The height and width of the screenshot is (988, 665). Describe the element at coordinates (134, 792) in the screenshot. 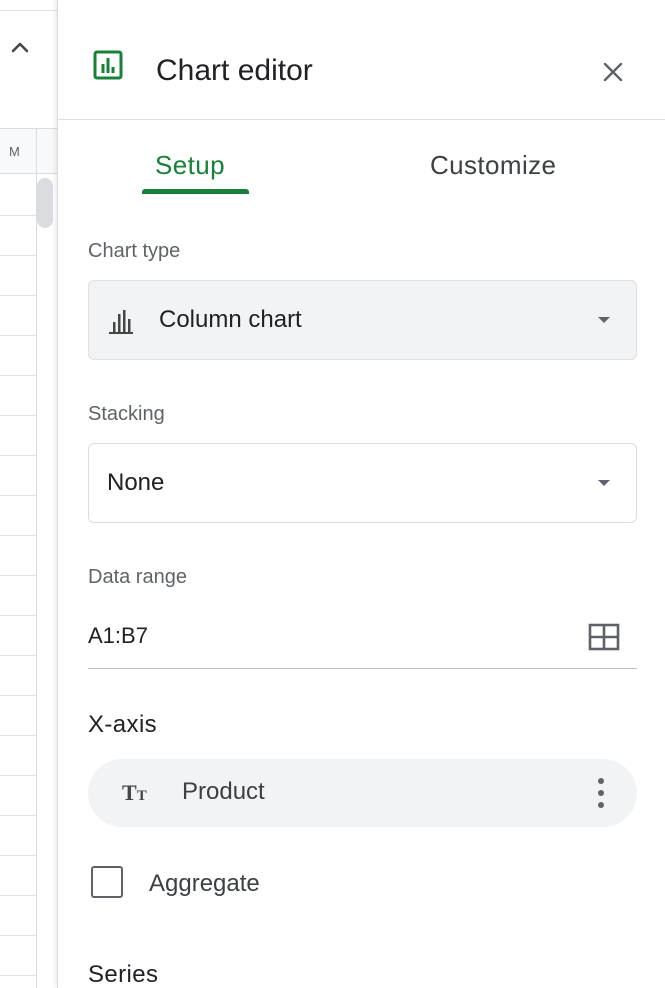

I see `text-type-icon: TT` at that location.